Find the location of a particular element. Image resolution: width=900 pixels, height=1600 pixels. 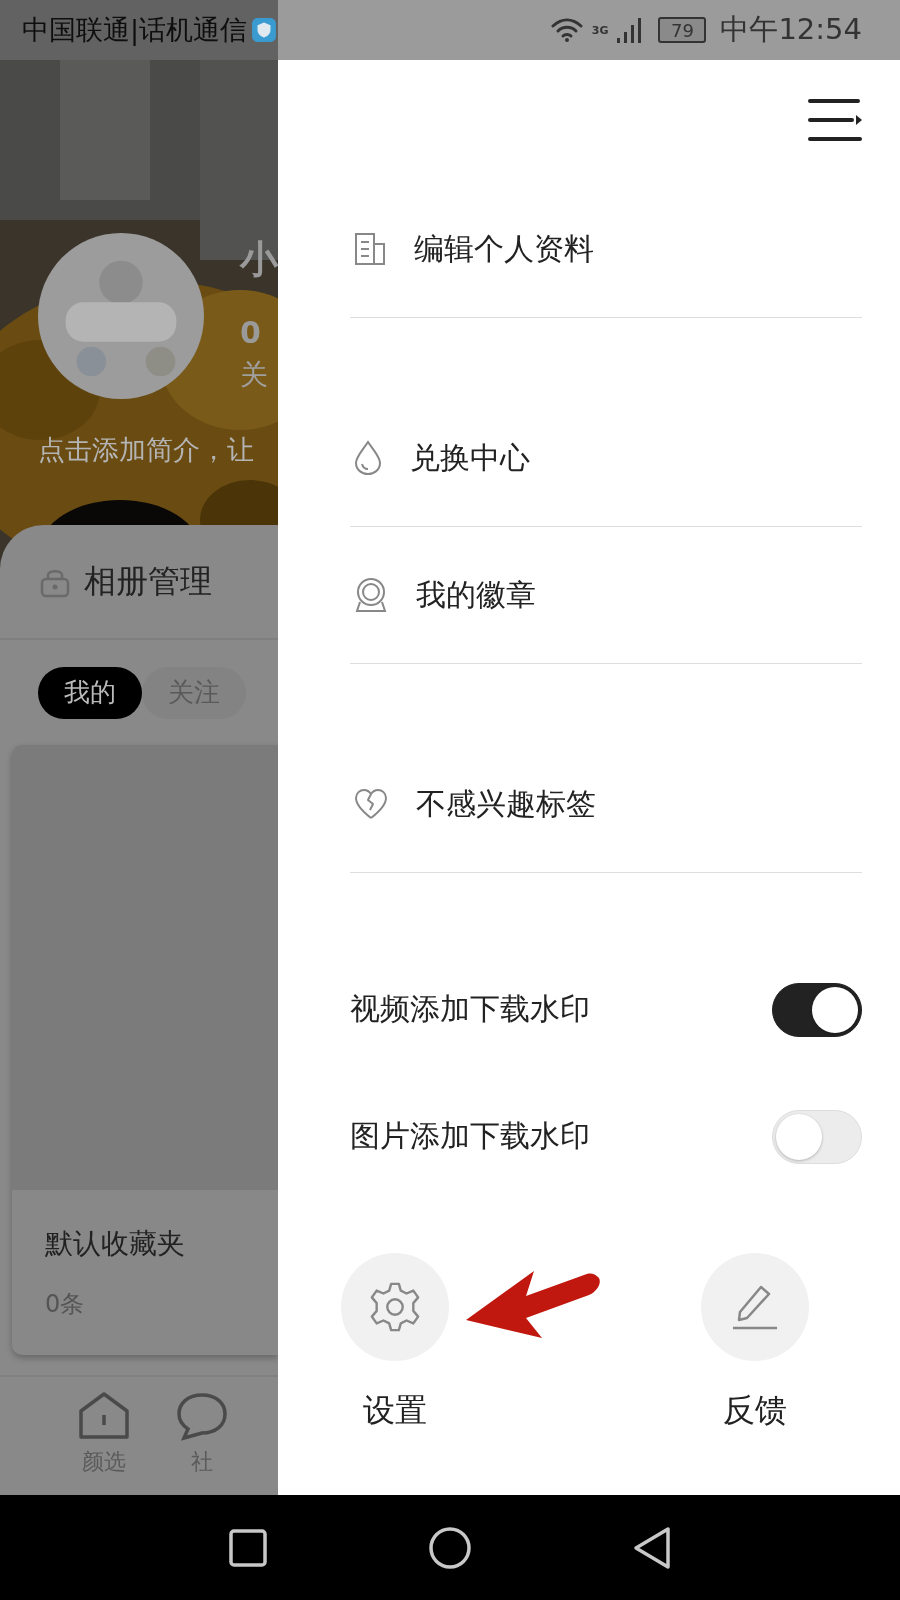

menu-item: 编辑个人资料 is located at coordinates (606, 249).